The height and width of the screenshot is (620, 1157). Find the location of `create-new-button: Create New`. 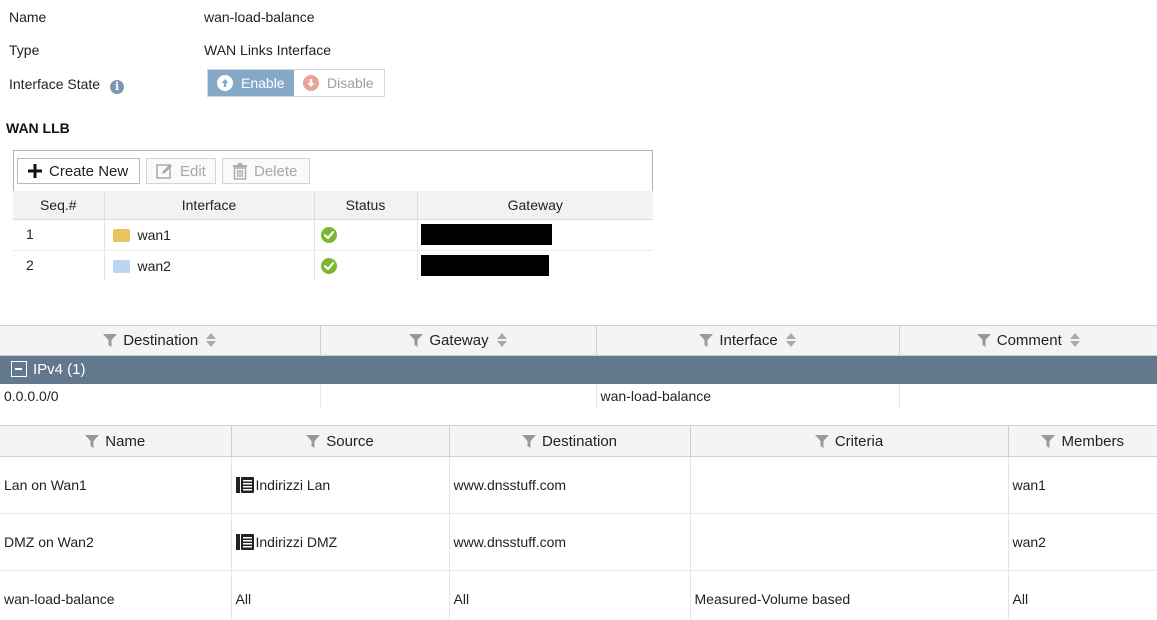

create-new-button: Create New is located at coordinates (78, 171).